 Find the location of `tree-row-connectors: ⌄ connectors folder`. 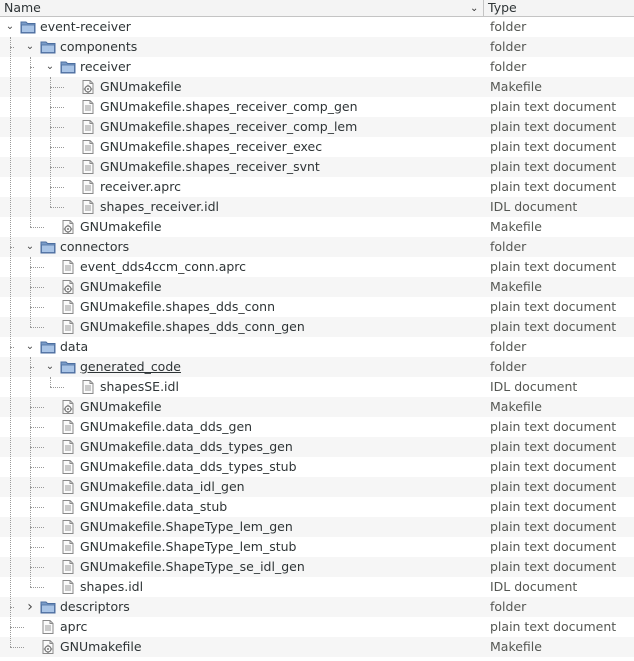

tree-row-connectors: ⌄ connectors folder is located at coordinates (317, 247).